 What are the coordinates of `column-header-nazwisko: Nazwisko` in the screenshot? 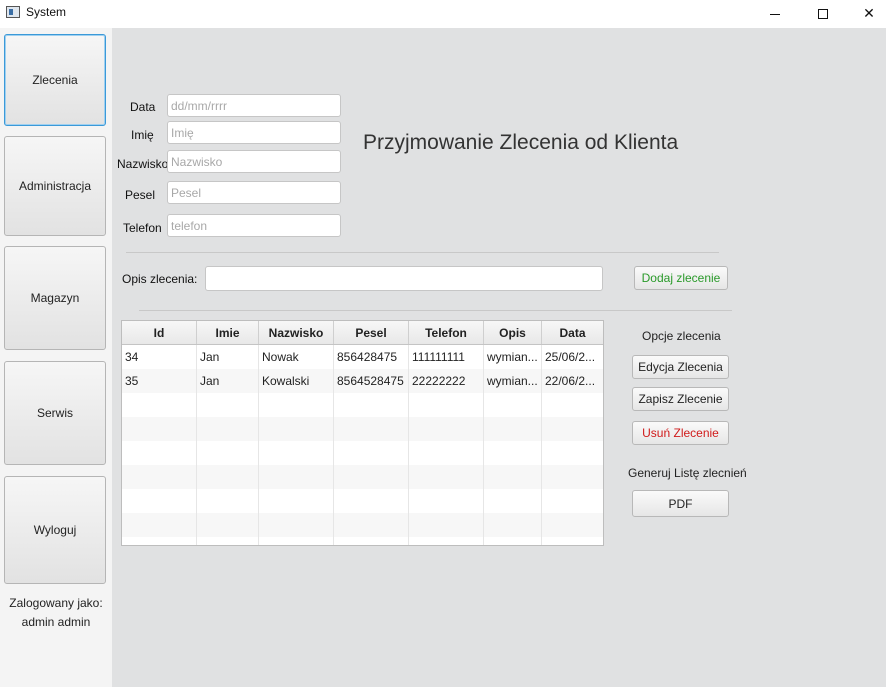 It's located at (296, 332).